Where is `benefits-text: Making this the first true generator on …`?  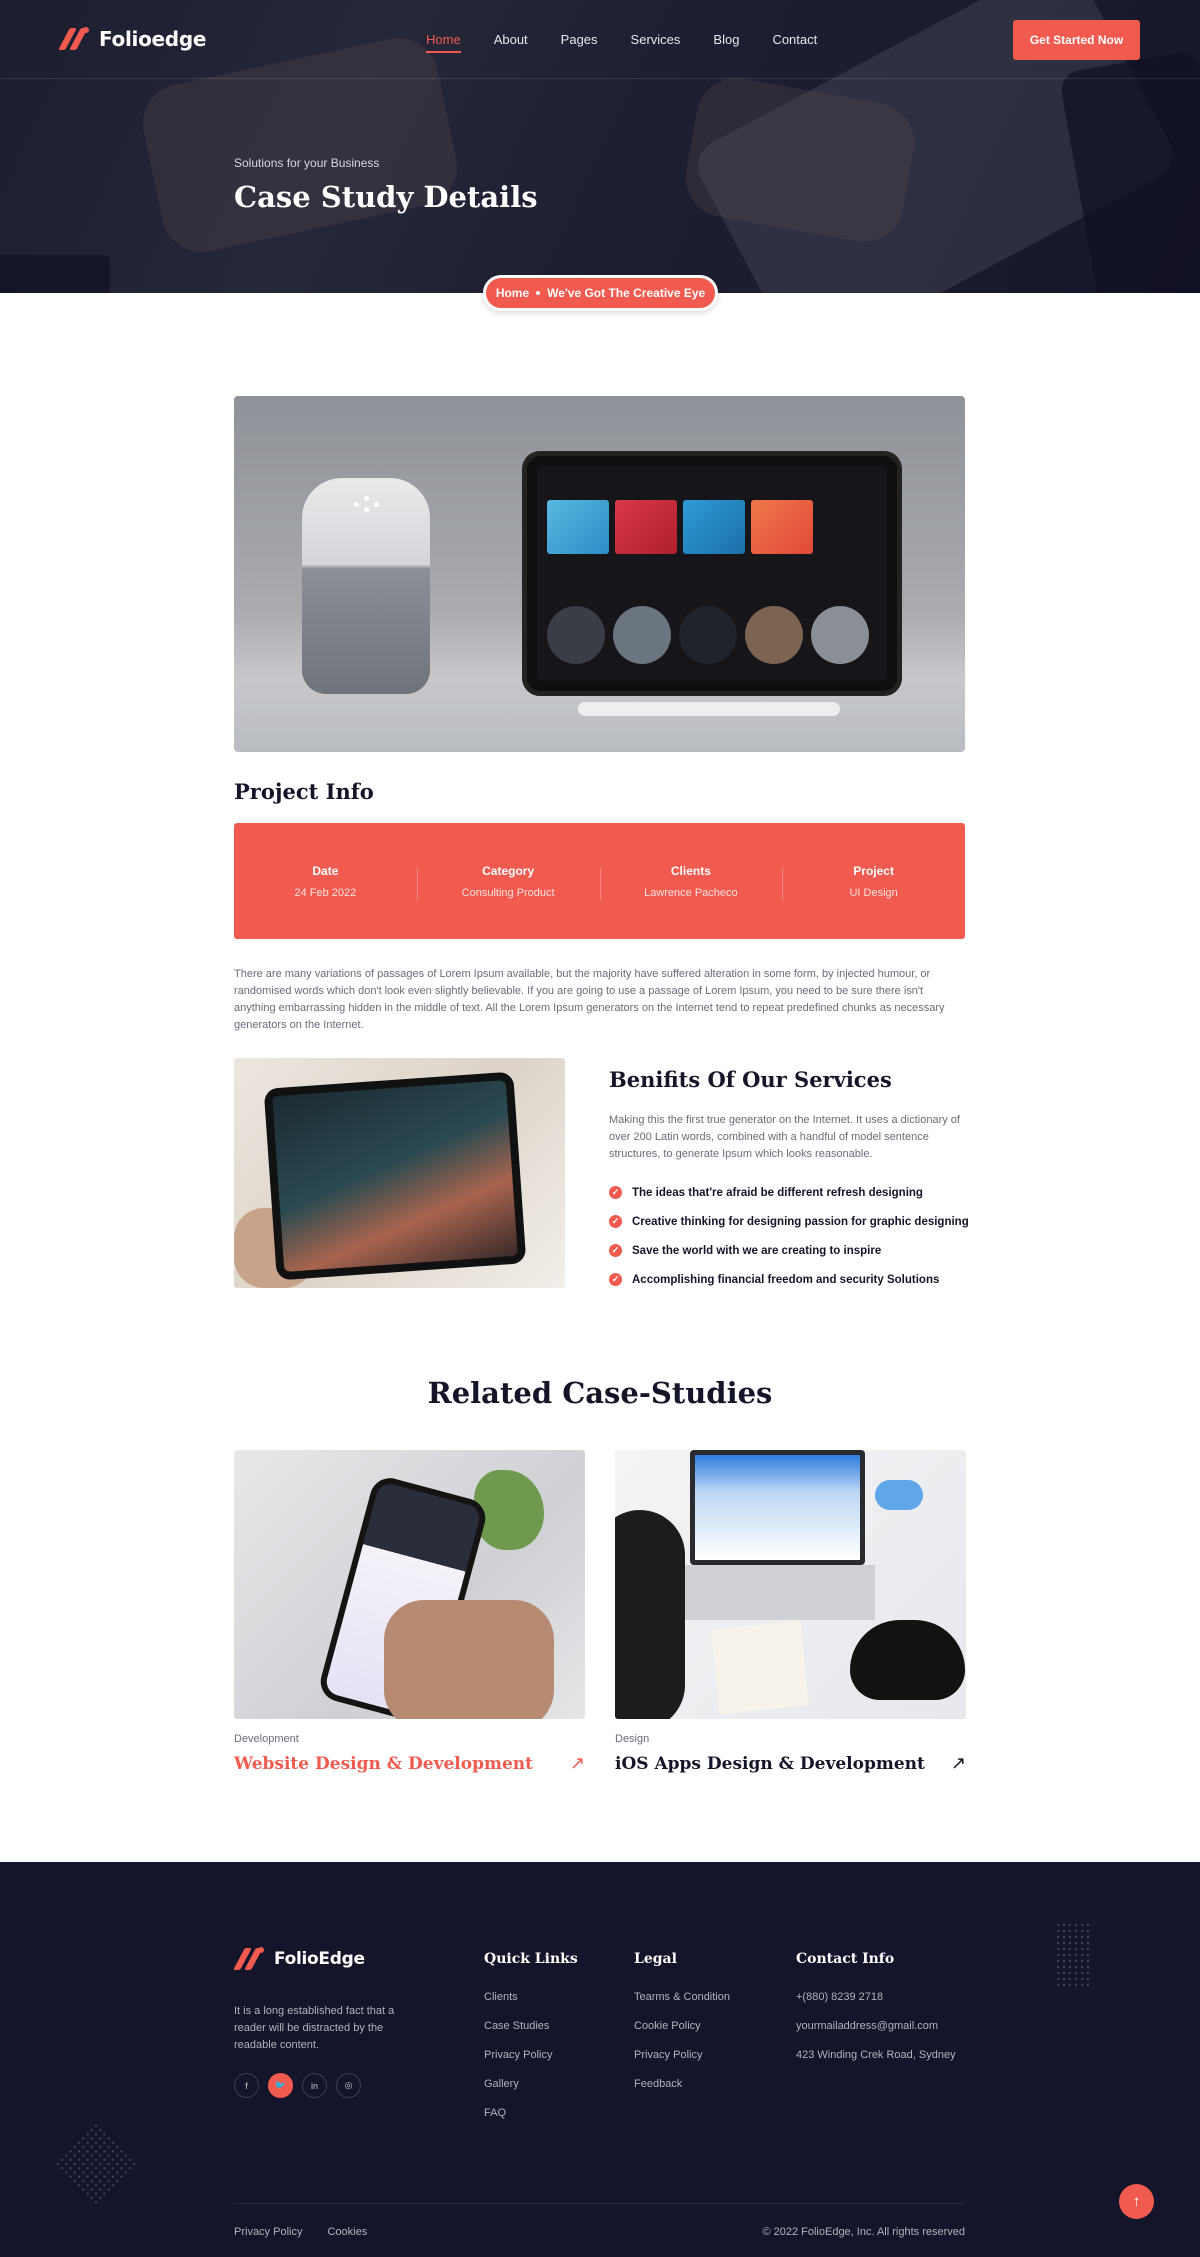
benefits-text: Making this the first true generator on … is located at coordinates (784, 1137).